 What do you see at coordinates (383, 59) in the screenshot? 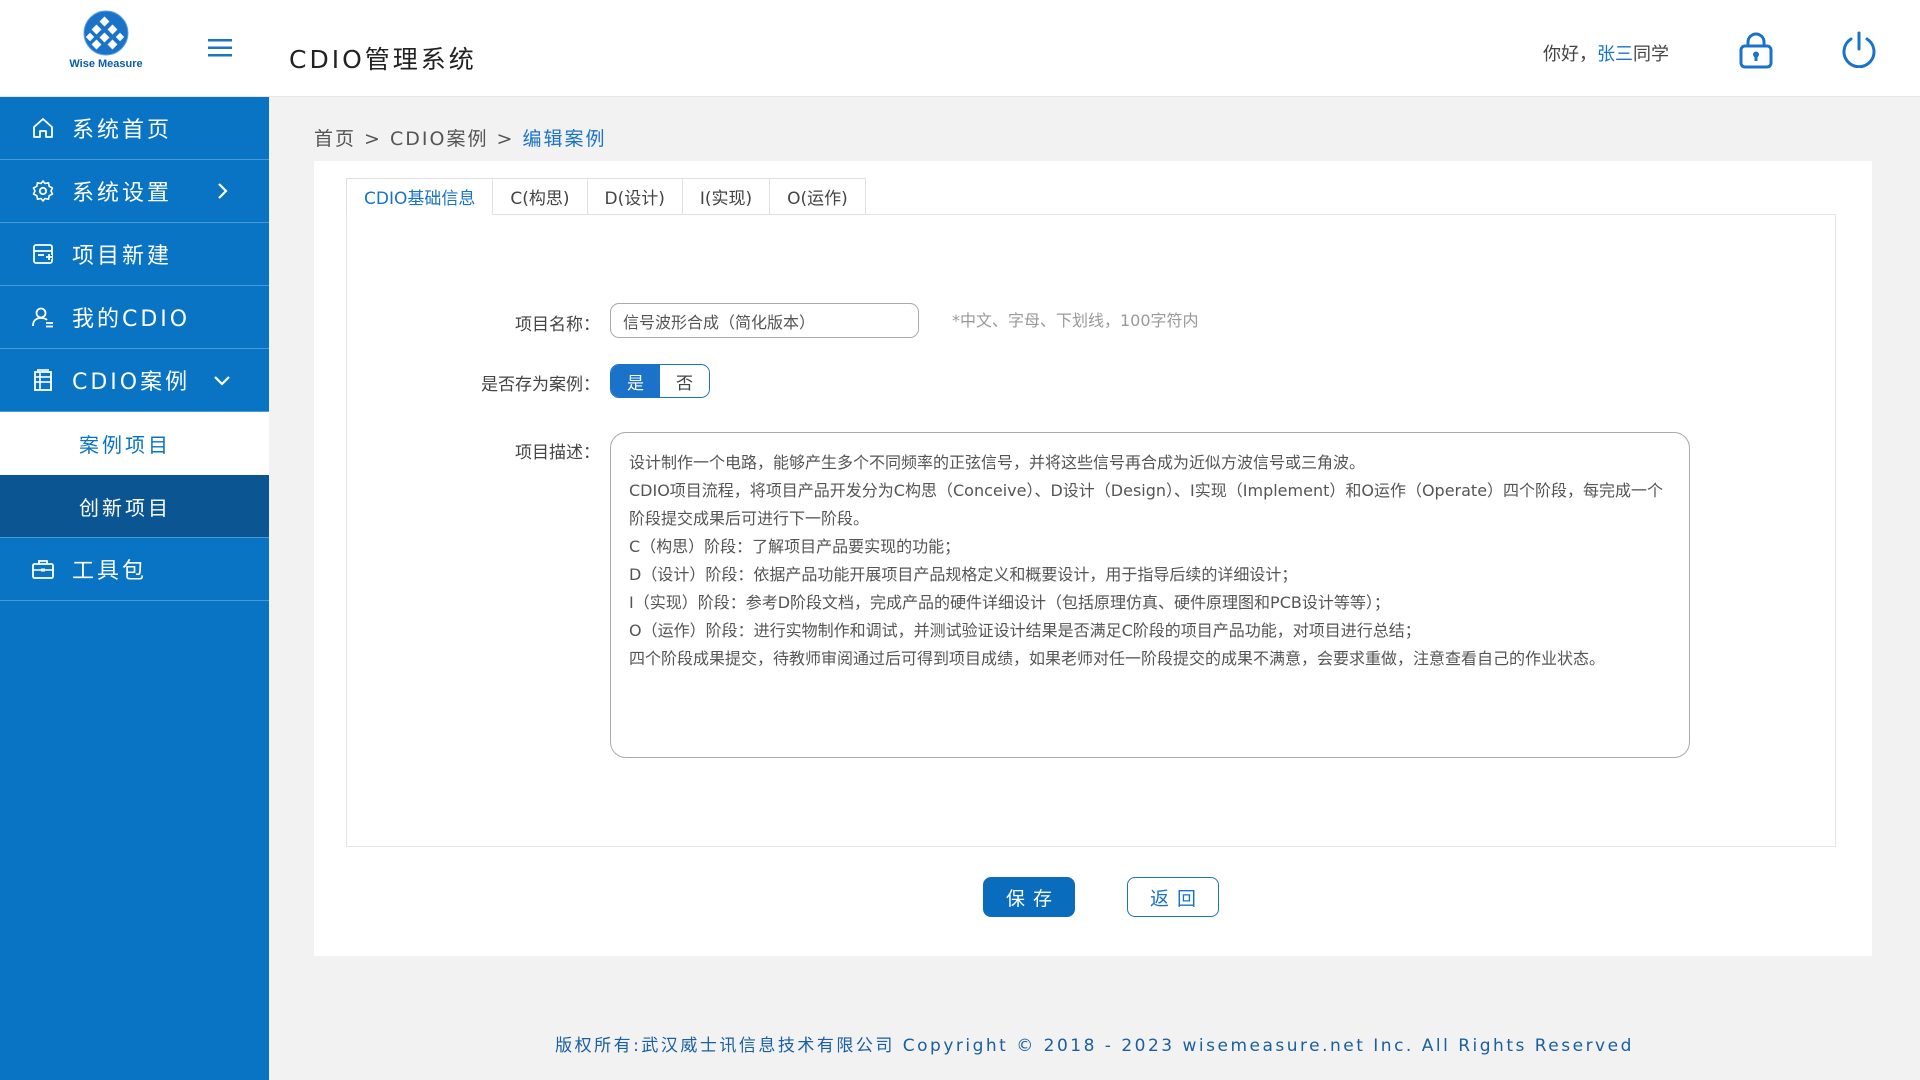
I see `app-title: CDIO管理系统` at bounding box center [383, 59].